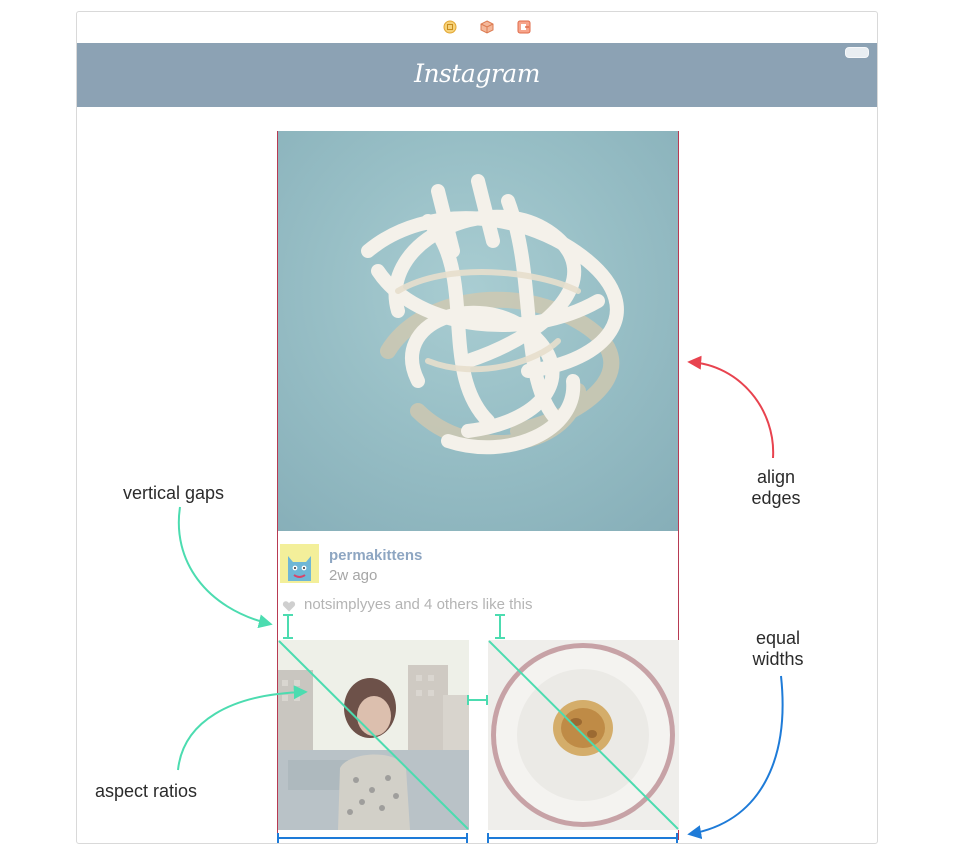 The image size is (961, 856). What do you see at coordinates (375, 555) in the screenshot?
I see `username-link: permakittens` at bounding box center [375, 555].